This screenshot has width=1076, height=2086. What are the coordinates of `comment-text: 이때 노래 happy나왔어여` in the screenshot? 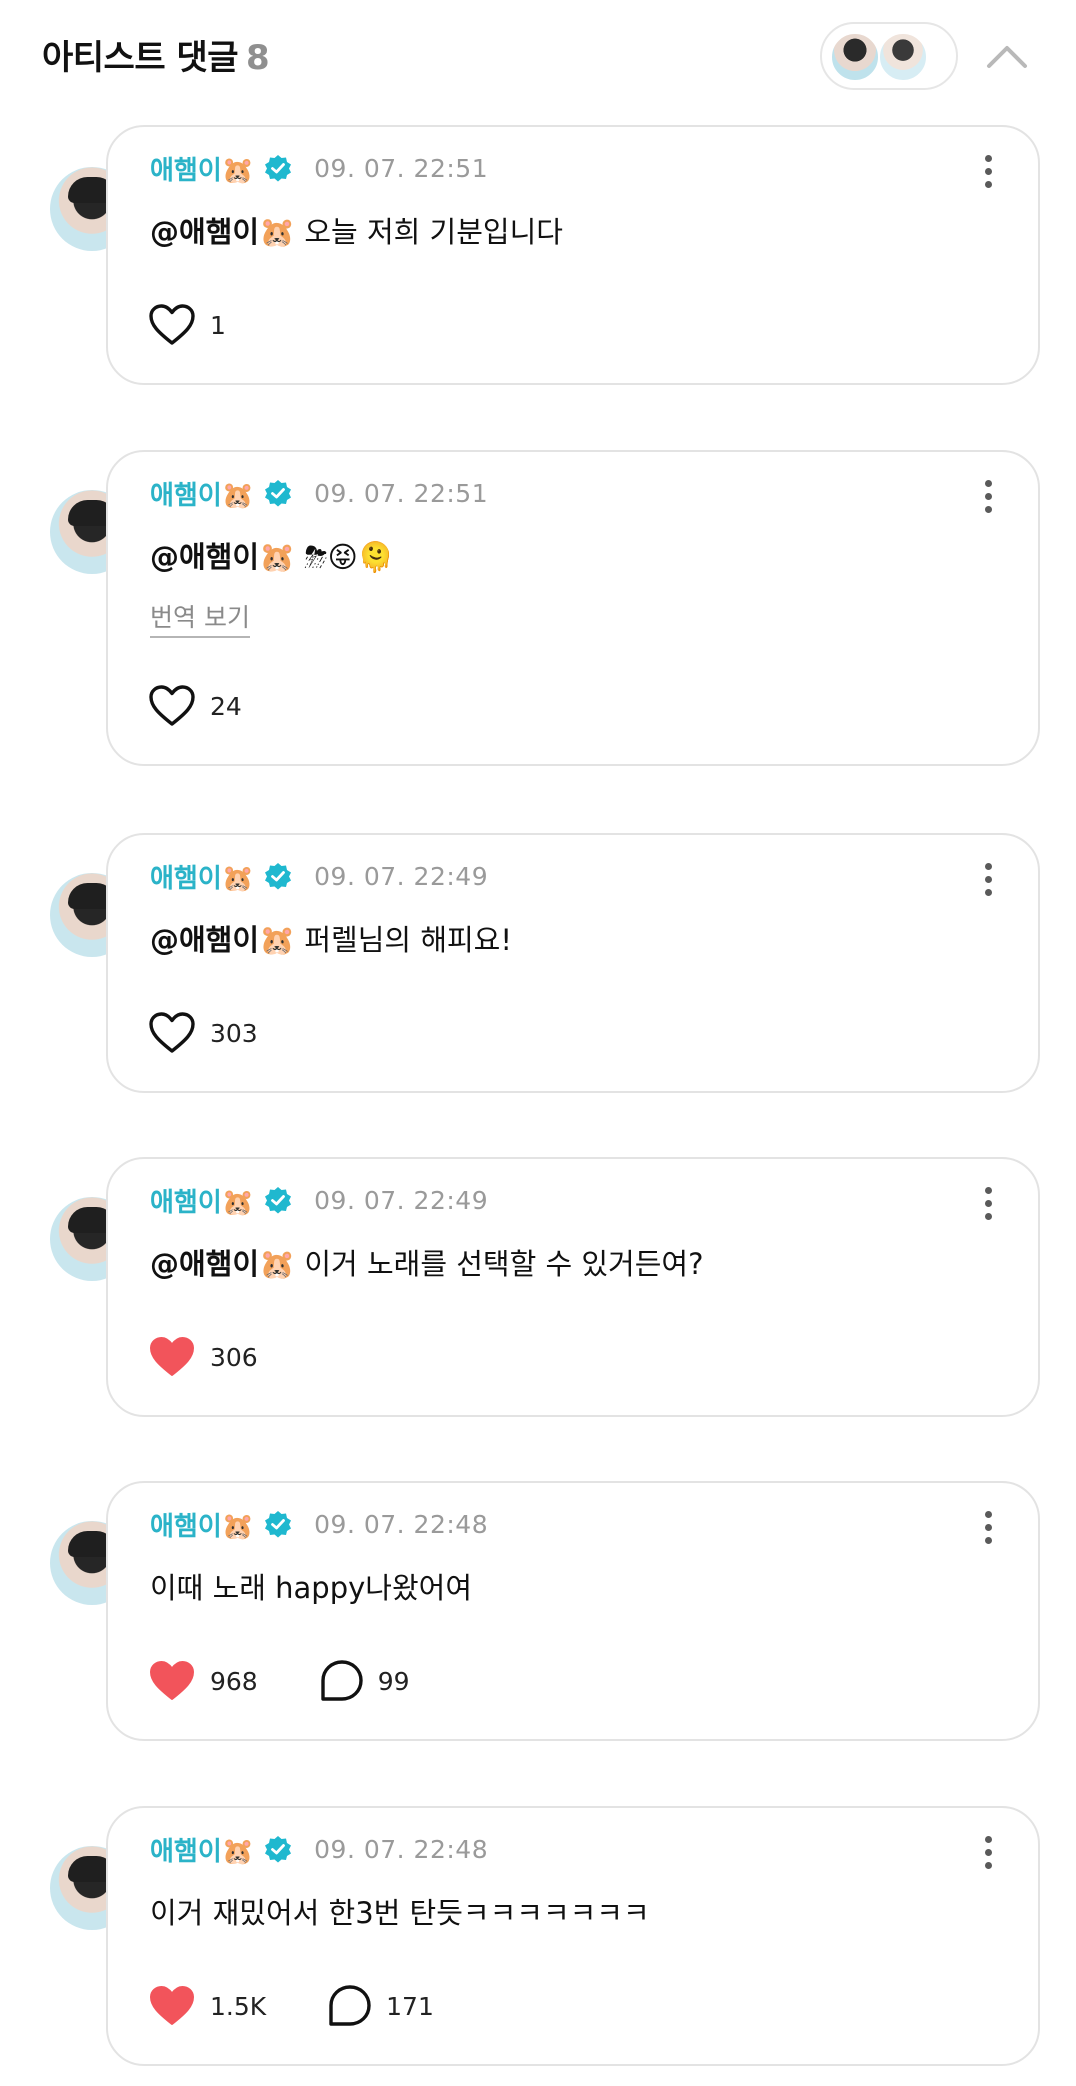 It's located at (311, 1586).